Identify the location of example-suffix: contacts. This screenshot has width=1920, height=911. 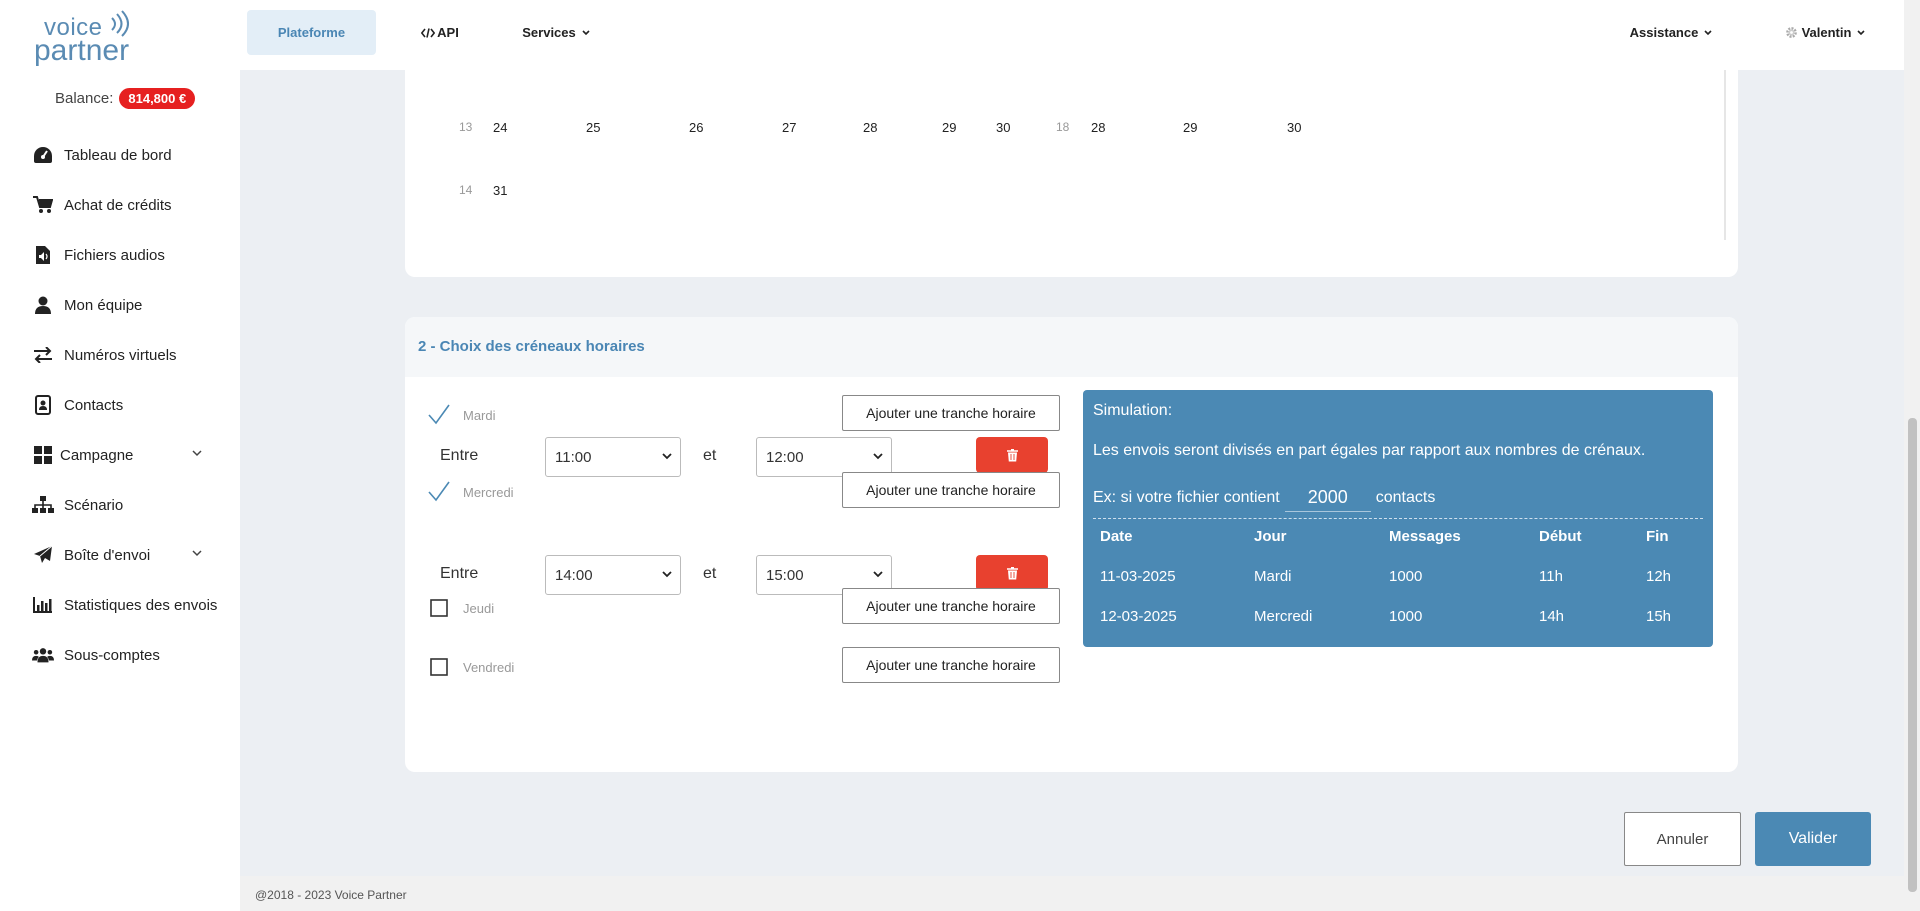
(1405, 497).